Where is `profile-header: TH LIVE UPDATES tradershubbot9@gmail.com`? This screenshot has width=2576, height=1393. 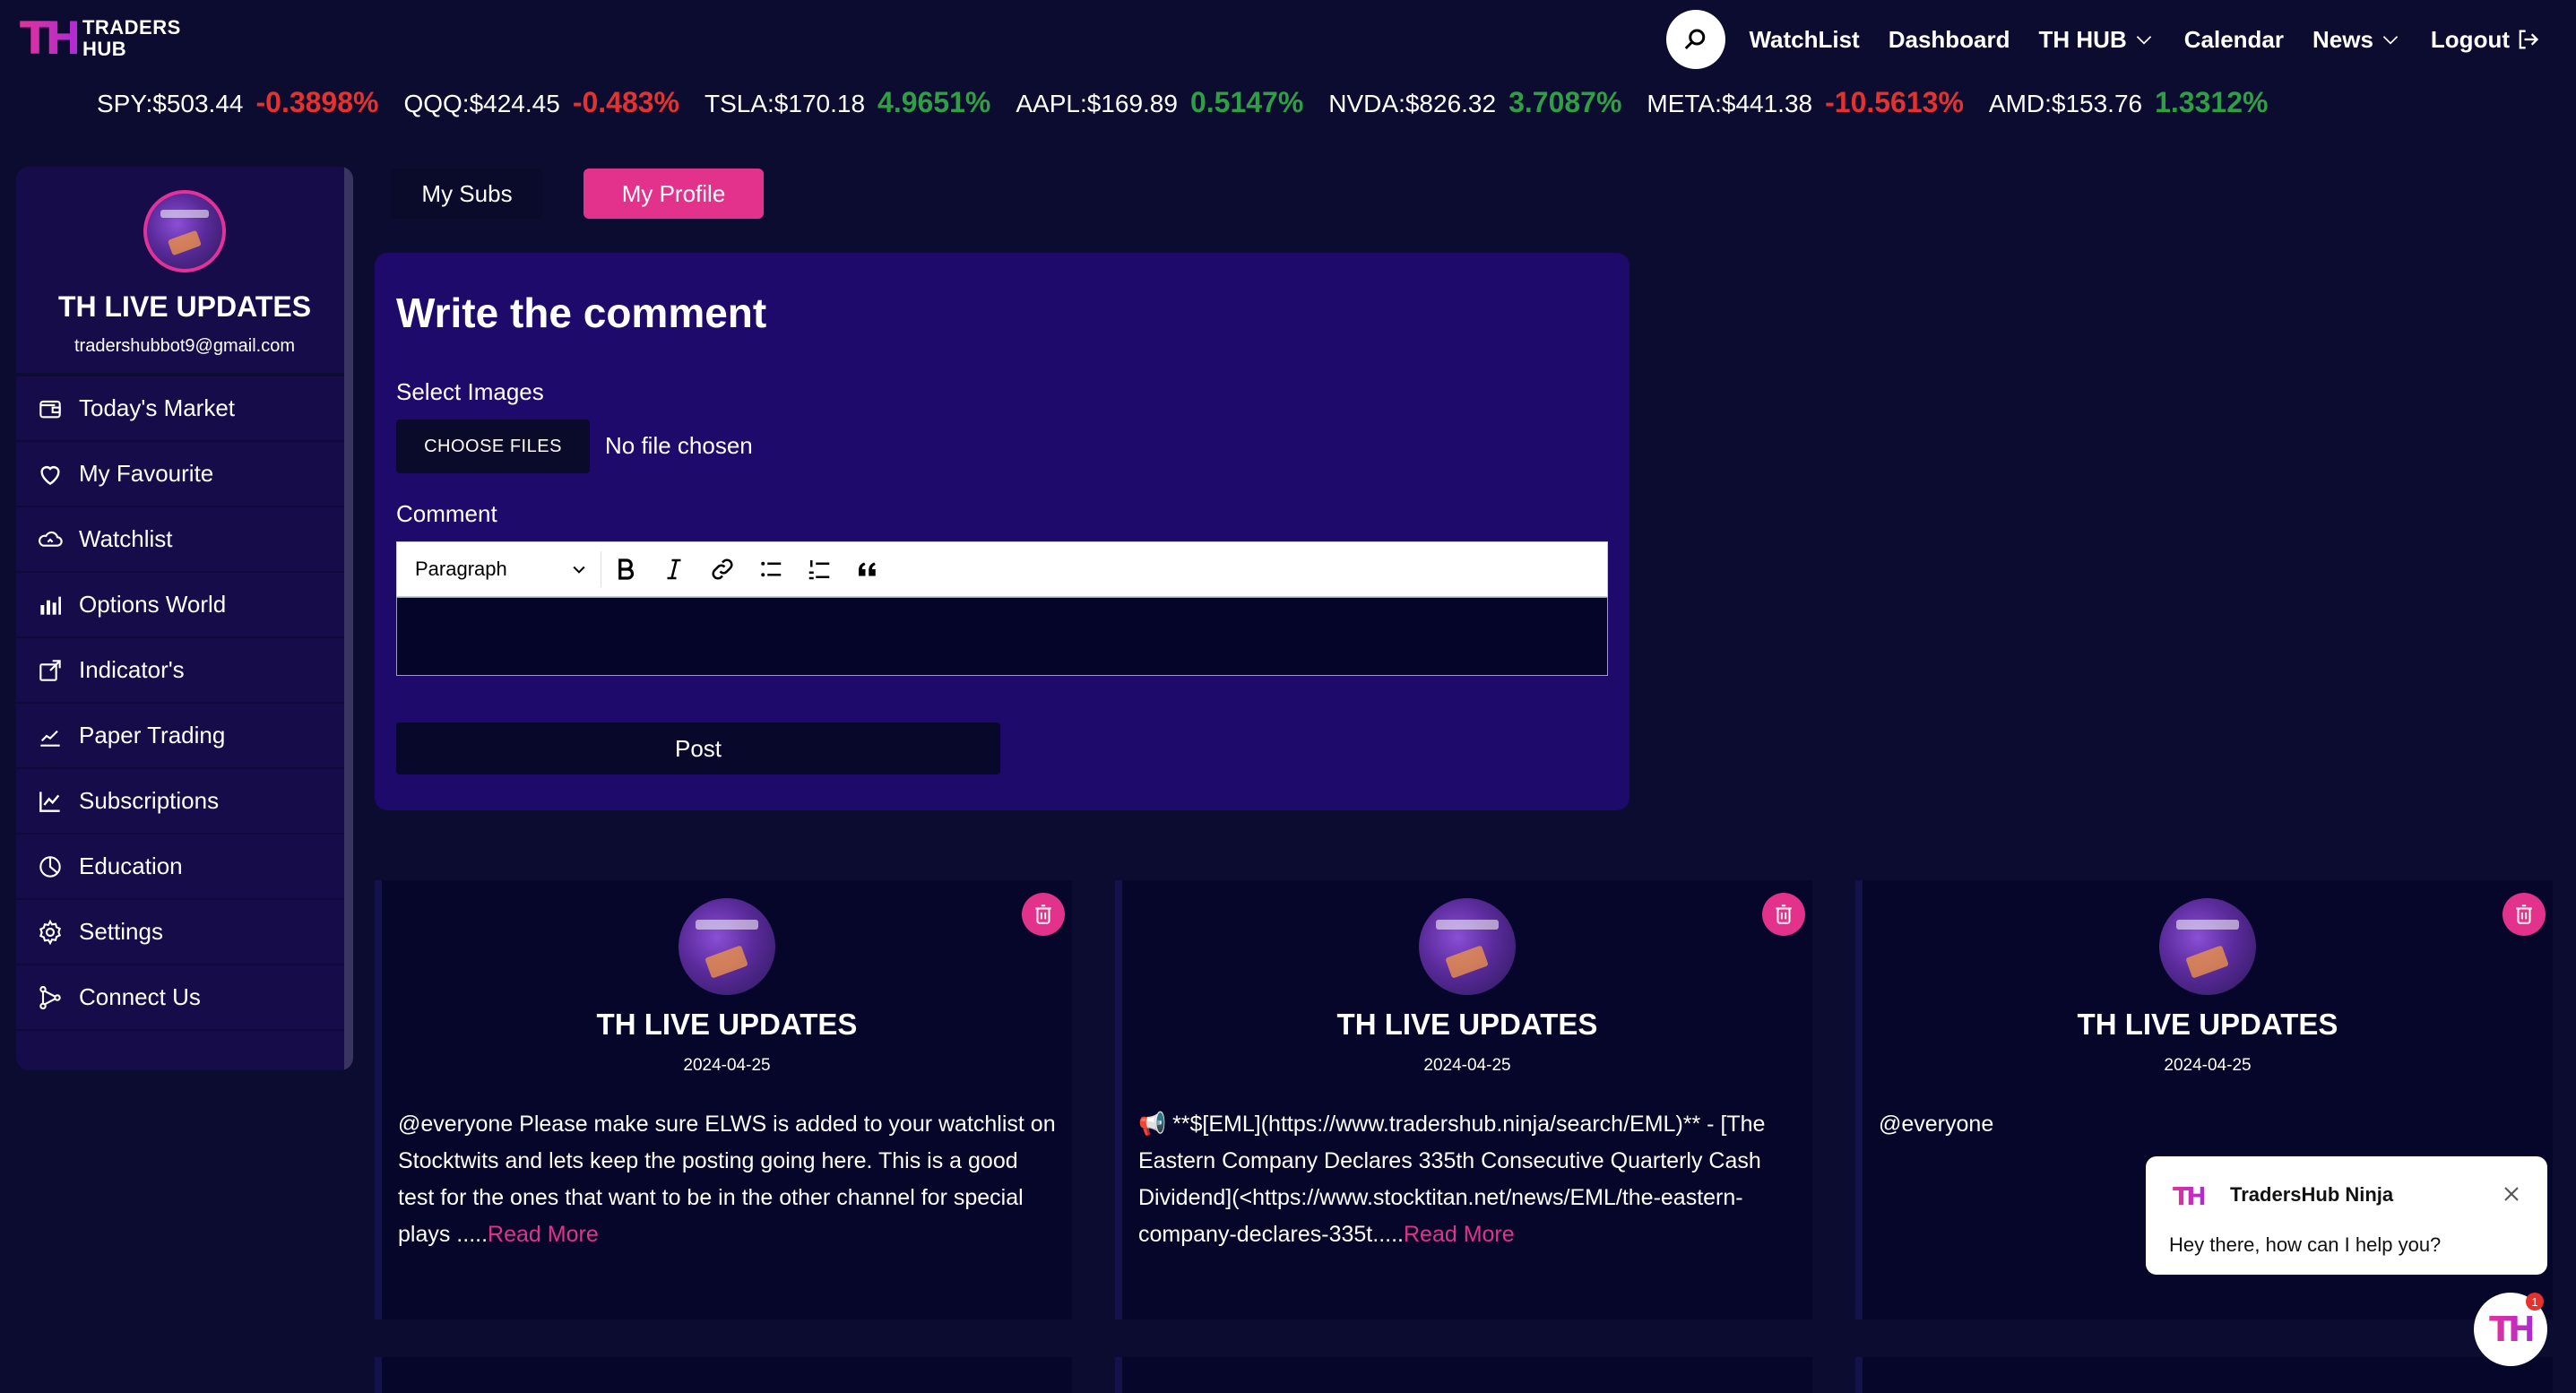 profile-header: TH LIVE UPDATES tradershubbot9@gmail.com is located at coordinates (184, 271).